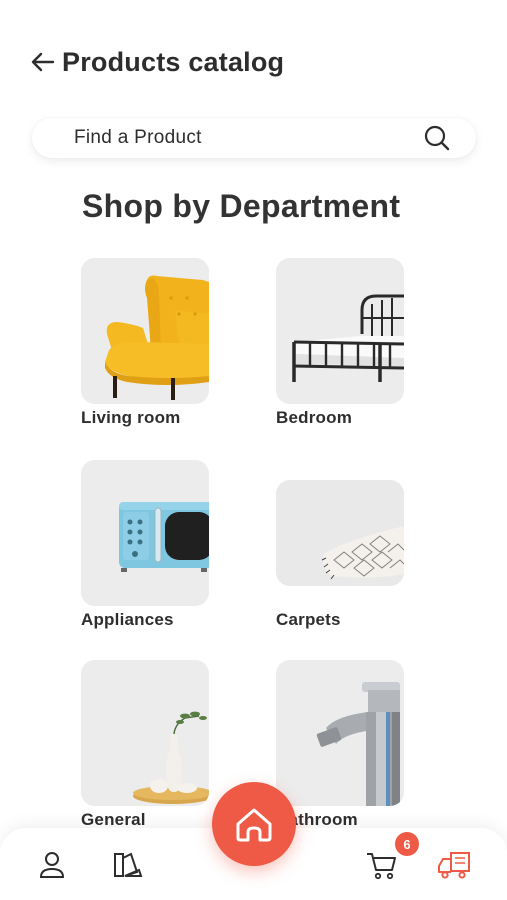 The height and width of the screenshot is (900, 507). I want to click on bed-image, so click(340, 331).